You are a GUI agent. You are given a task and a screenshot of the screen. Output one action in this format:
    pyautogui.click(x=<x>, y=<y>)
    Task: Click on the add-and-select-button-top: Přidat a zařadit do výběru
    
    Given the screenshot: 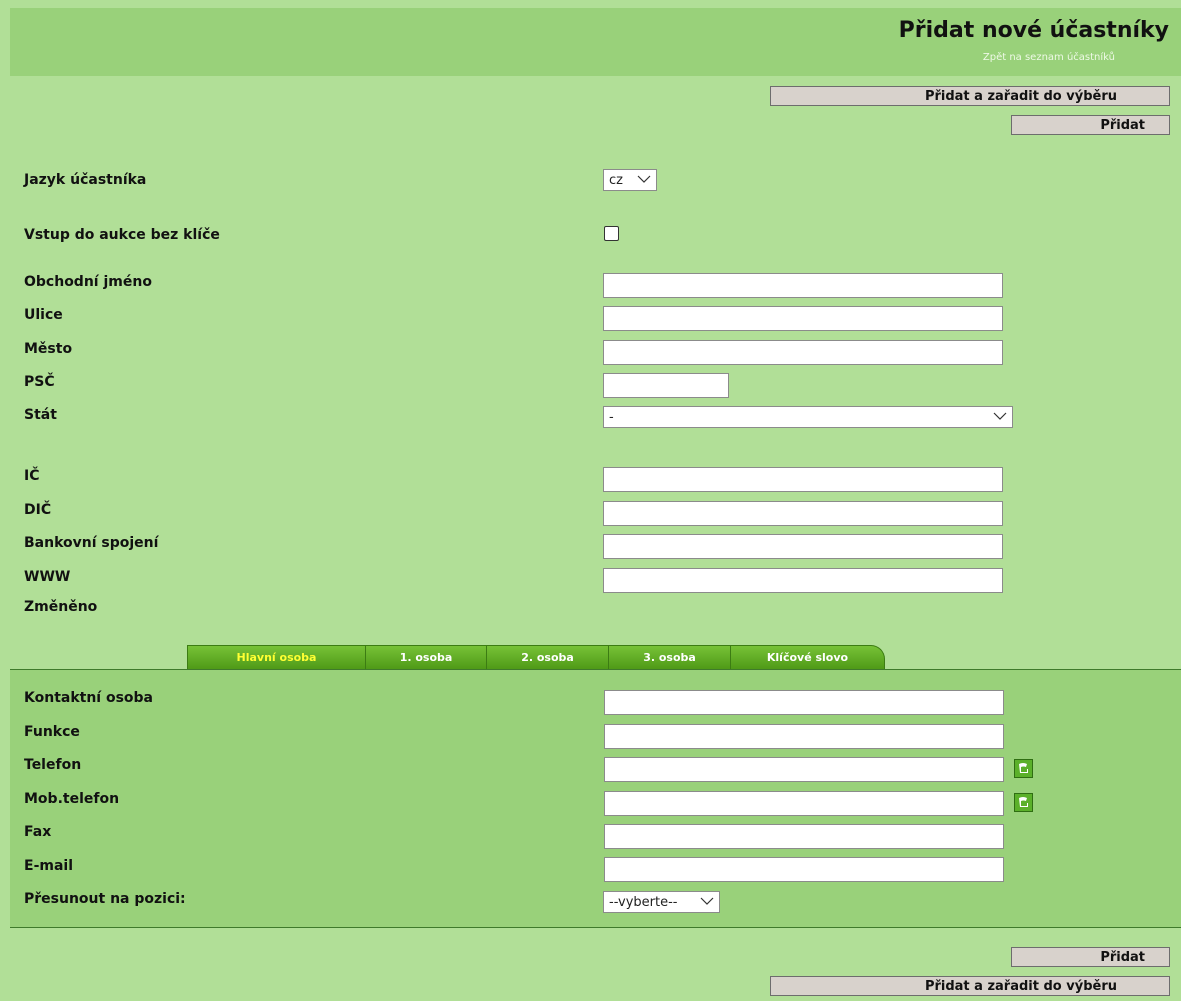 What is the action you would take?
    pyautogui.click(x=970, y=96)
    